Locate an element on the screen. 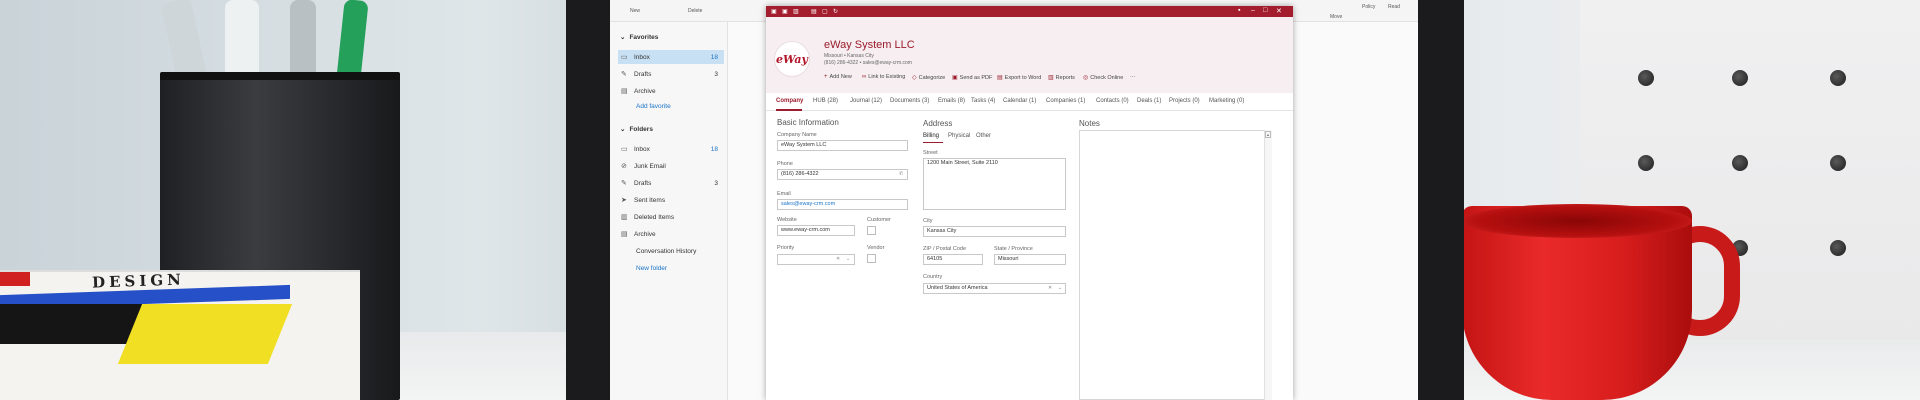 This screenshot has width=1920, height=400. save-close-icon: ▣ is located at coordinates (785, 11).